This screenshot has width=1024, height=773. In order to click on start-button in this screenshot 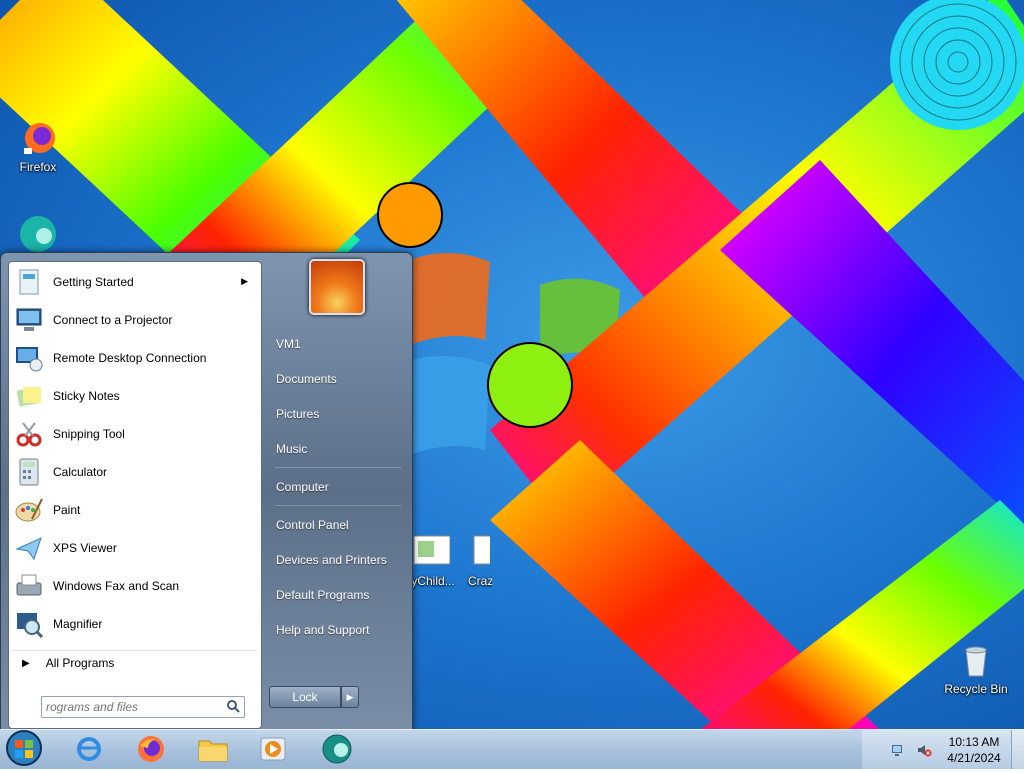, I will do `click(26, 745)`.